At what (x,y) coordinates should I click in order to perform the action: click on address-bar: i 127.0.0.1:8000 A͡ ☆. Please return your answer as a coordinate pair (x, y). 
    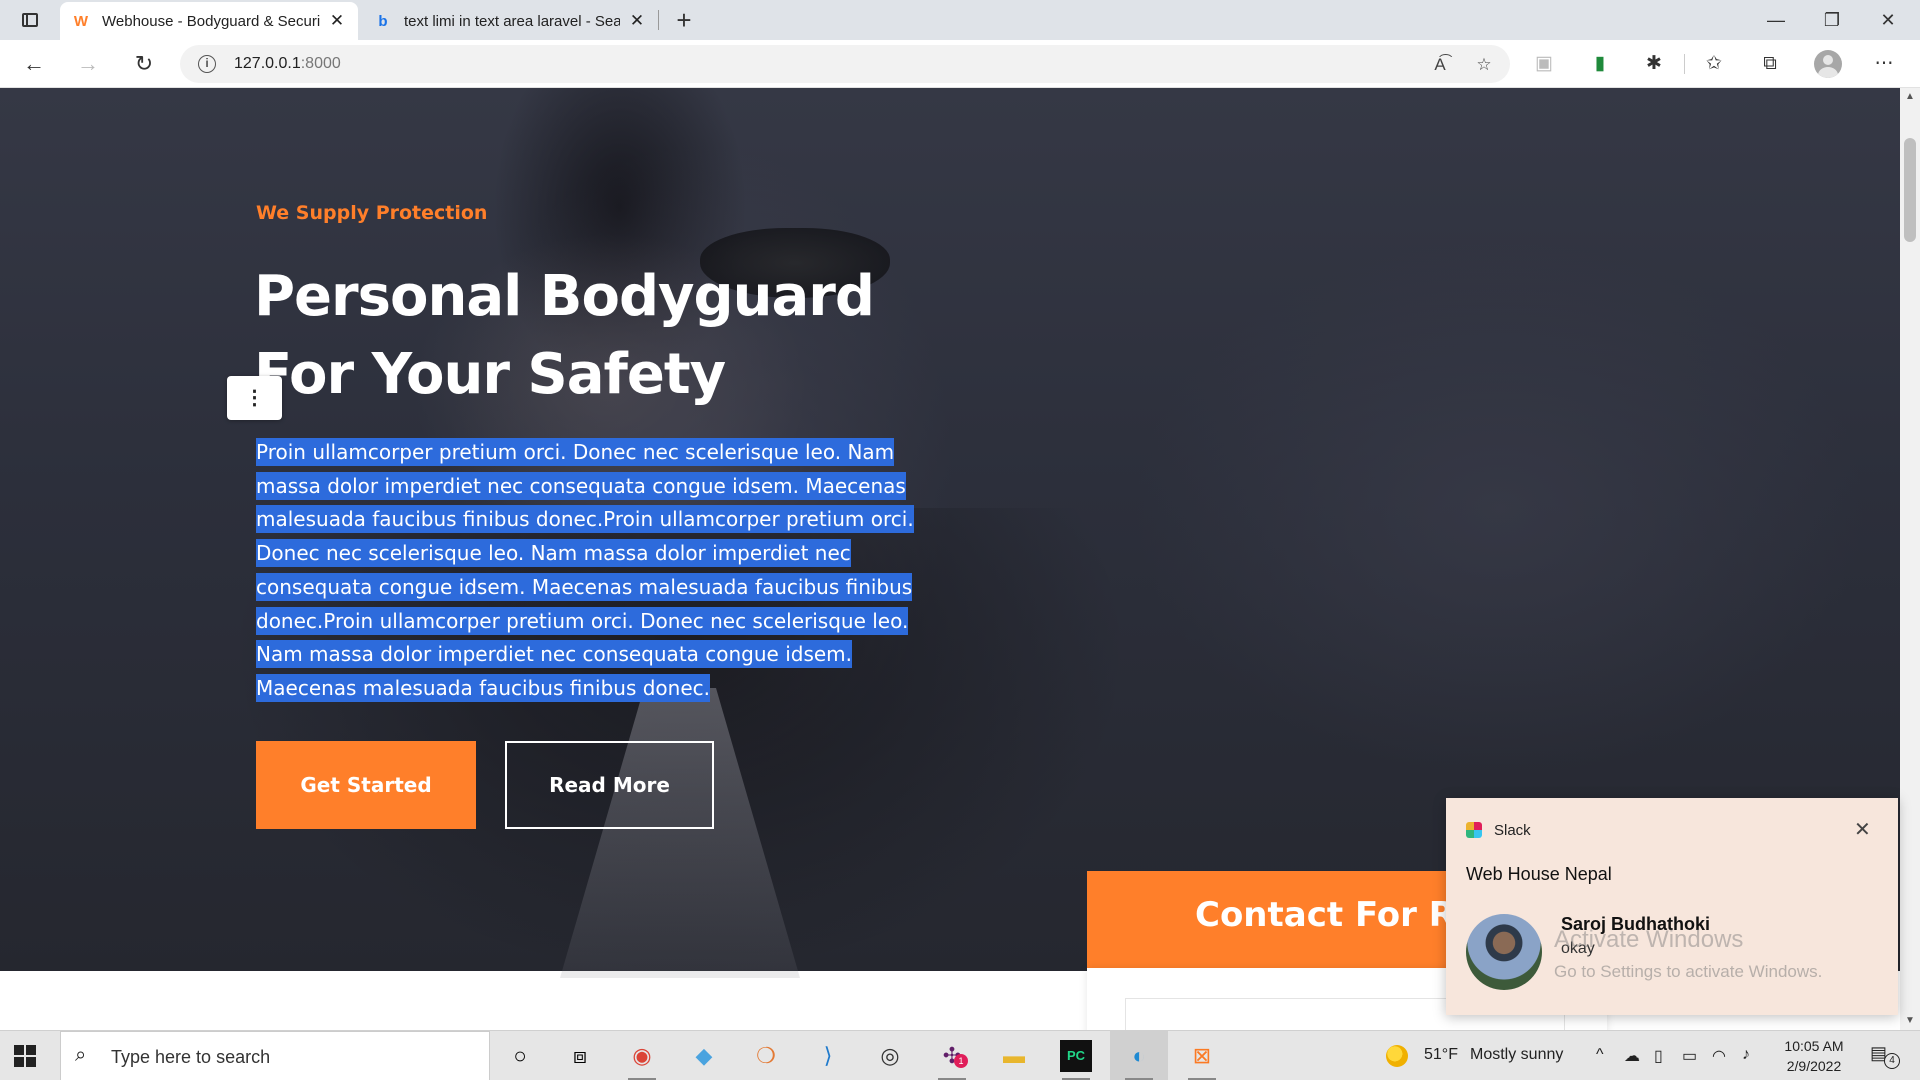
    Looking at the image, I should click on (845, 64).